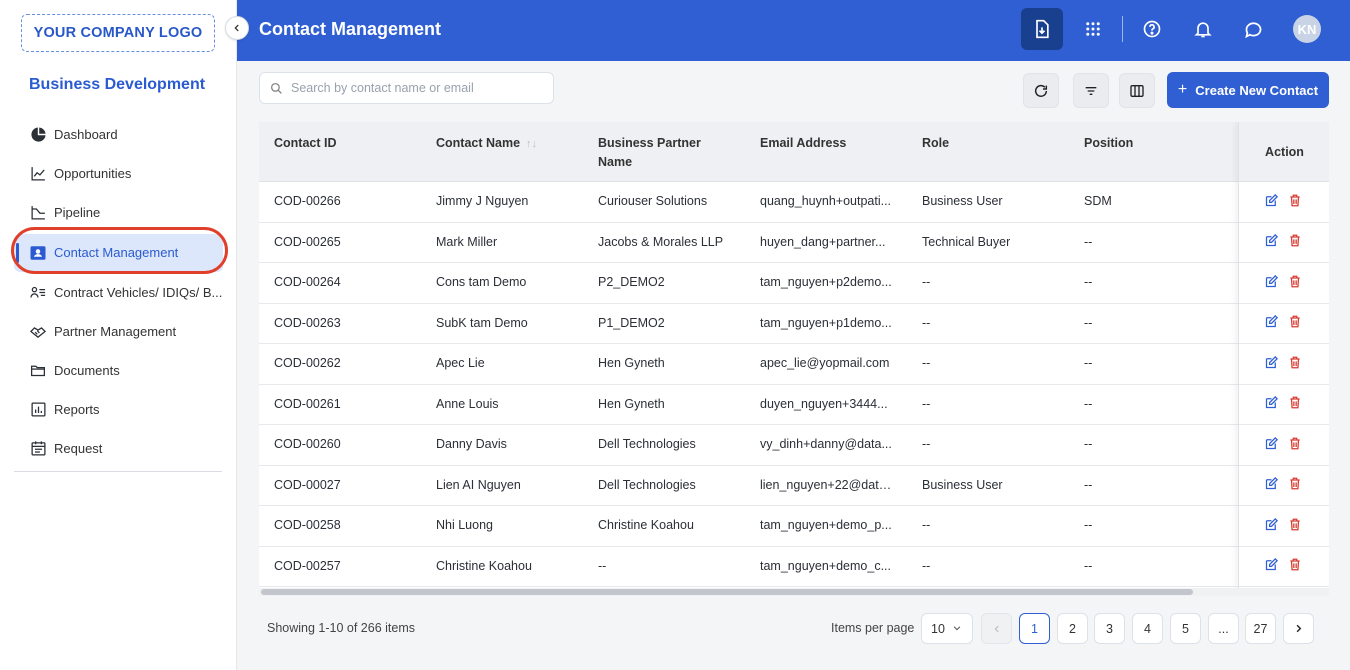  I want to click on page-button-1: 1, so click(1034, 628).